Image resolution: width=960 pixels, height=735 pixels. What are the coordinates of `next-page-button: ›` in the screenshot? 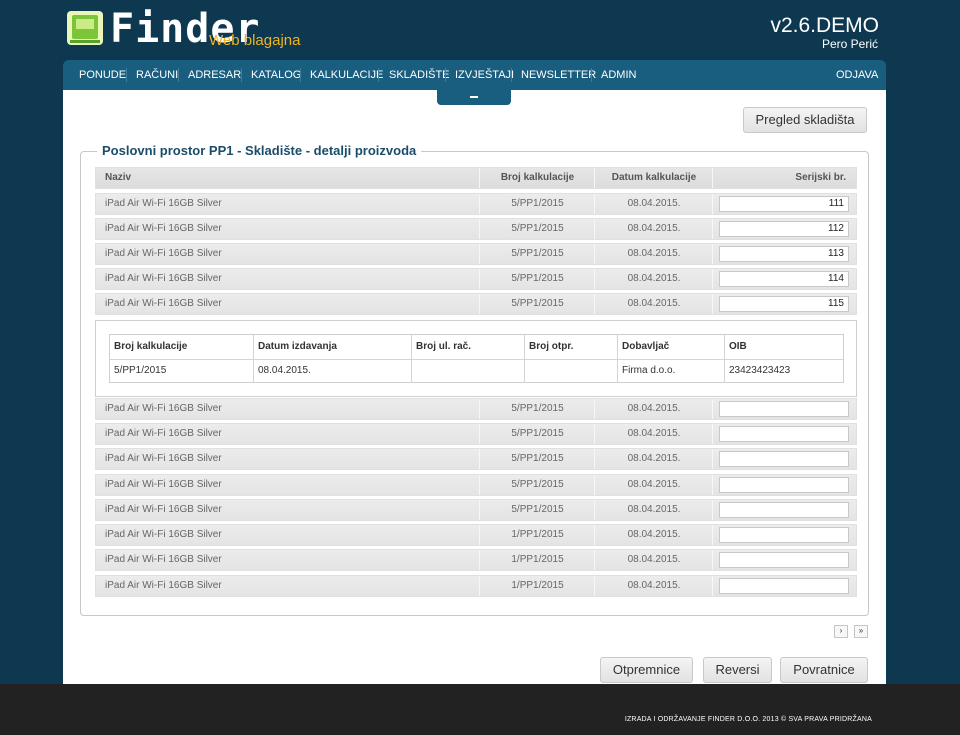 It's located at (841, 631).